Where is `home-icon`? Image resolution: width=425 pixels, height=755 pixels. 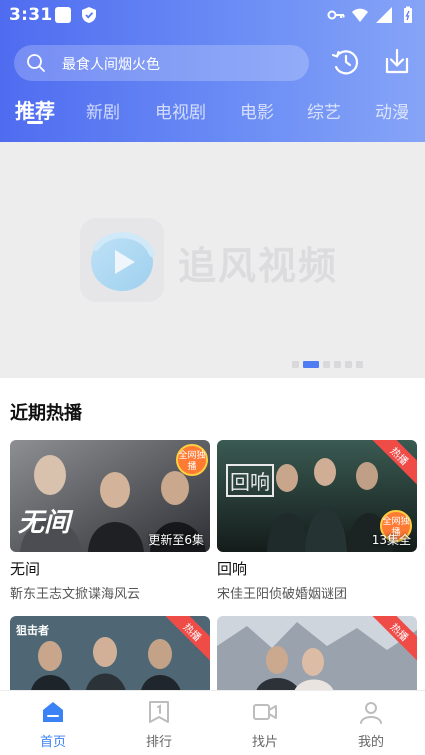
home-icon is located at coordinates (53, 712).